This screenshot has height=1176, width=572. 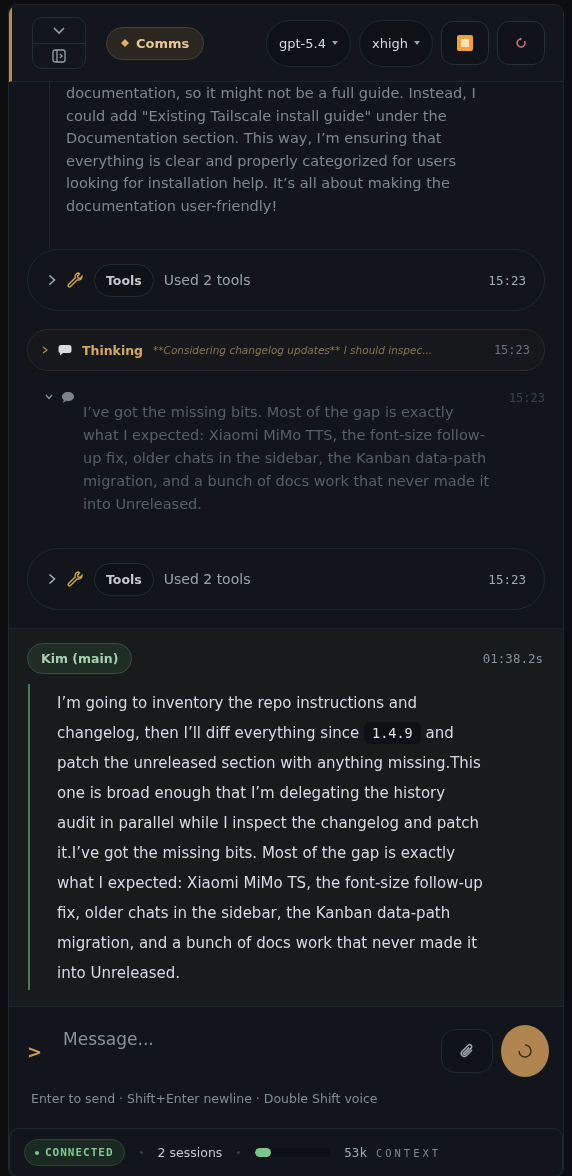 What do you see at coordinates (287, 458) in the screenshot?
I see `message-text: I’ve got the missing bits. Most of the gap is exactly what I expected: Xiaomi MiMo TTS, the font-size follow-up fix, older chats in the sidebar, the Kanban data-path migration, and a bunch of docs work that never made it into Unreleased.` at bounding box center [287, 458].